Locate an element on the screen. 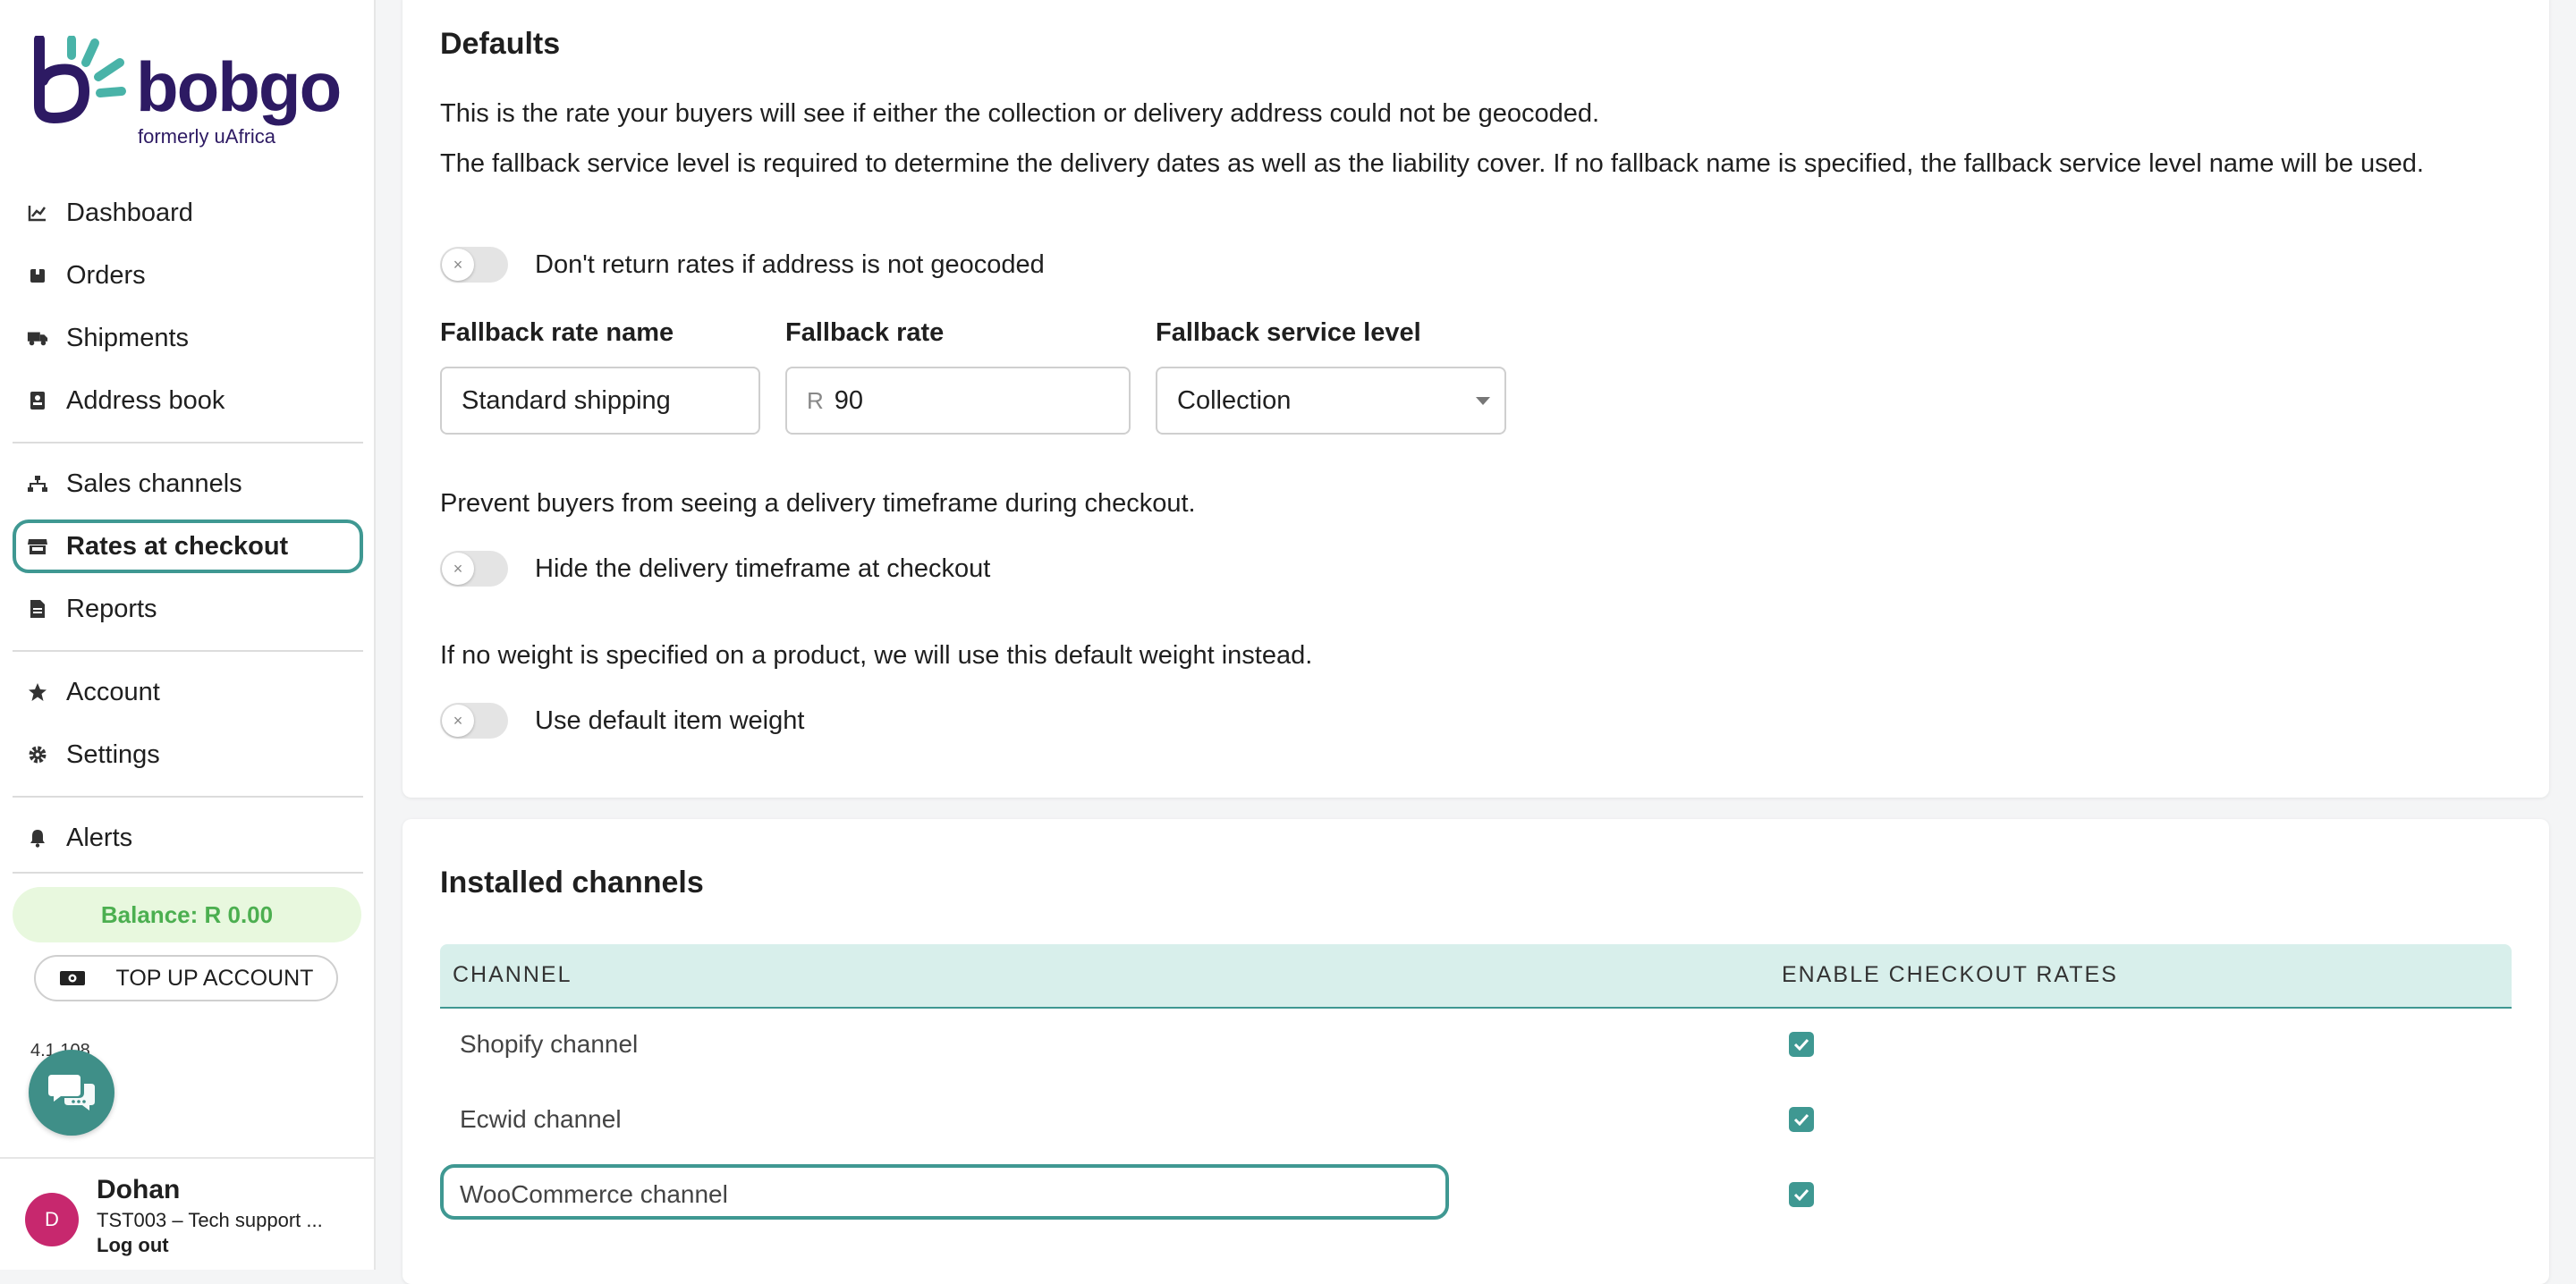 The width and height of the screenshot is (2576, 1284). sidebar-item-rates-at-checkout: Rates at checkout is located at coordinates (188, 547).